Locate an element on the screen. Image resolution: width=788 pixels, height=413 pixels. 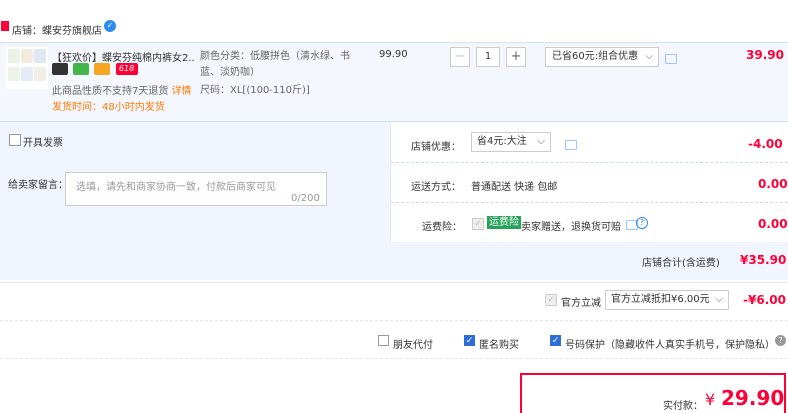
product-thumbnail is located at coordinates (27, 68).